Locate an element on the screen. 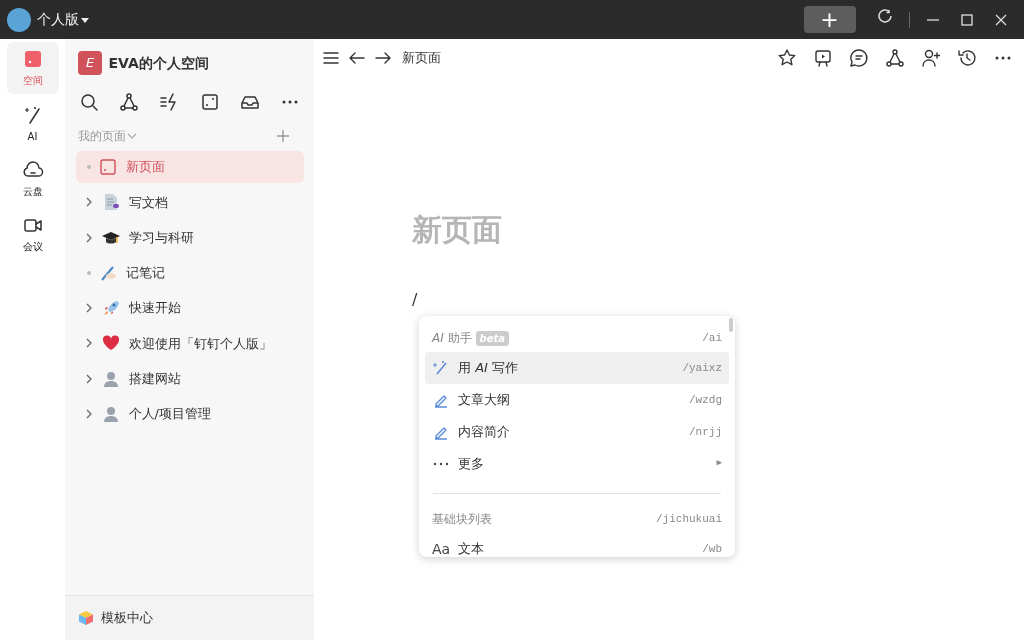  menu-item: 更多 ▶ is located at coordinates (577, 464).